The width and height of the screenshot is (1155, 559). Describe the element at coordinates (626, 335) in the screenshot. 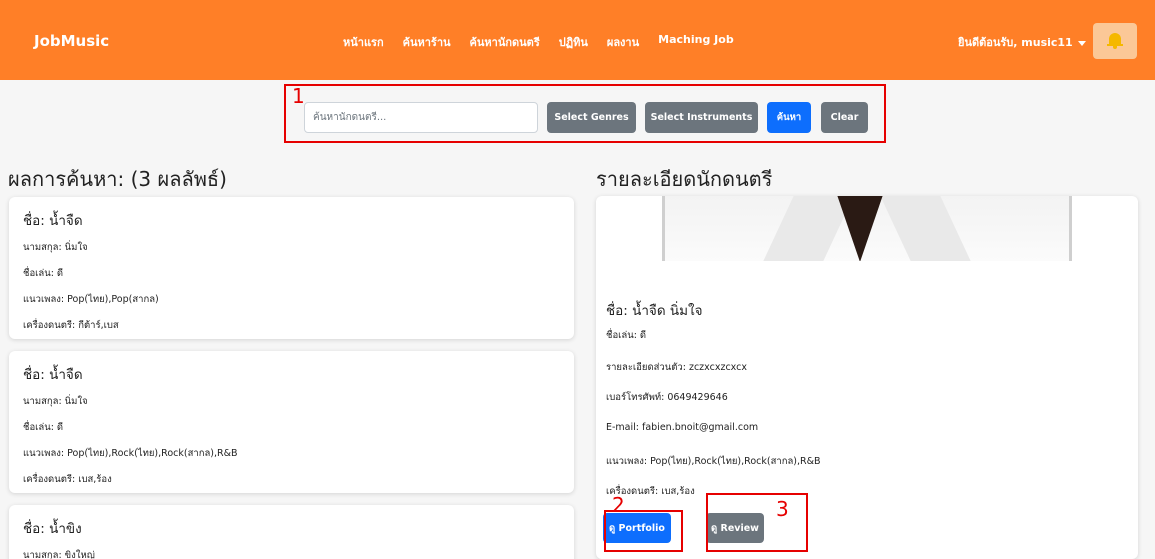

I see `detail-nickname: ชื่อเล่น: ดี` at that location.